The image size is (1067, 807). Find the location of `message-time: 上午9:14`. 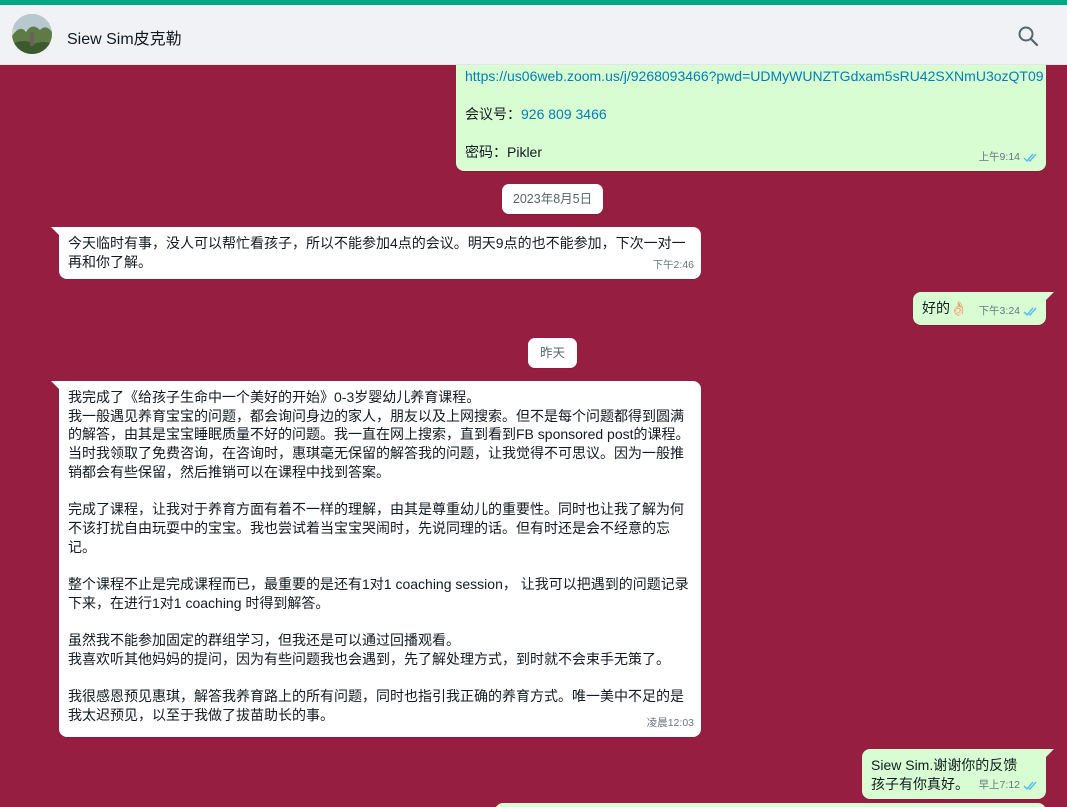

message-time: 上午9:14 is located at coordinates (999, 157).